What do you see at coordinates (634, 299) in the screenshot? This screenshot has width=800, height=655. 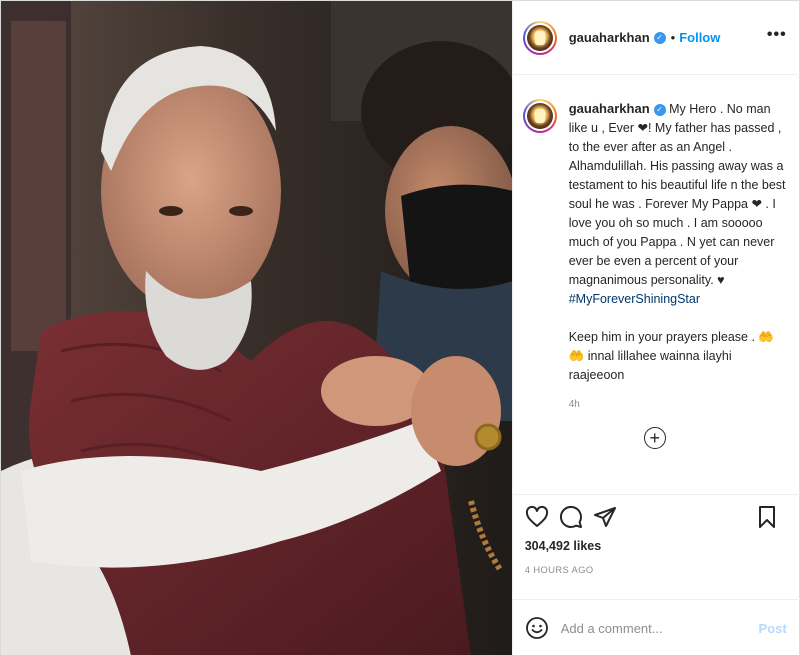 I see `hashtag-link: #MyForeverShiningStar` at bounding box center [634, 299].